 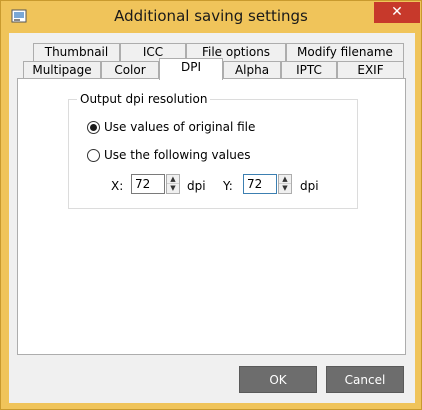 I want to click on tab-label: DPI, so click(x=190, y=67).